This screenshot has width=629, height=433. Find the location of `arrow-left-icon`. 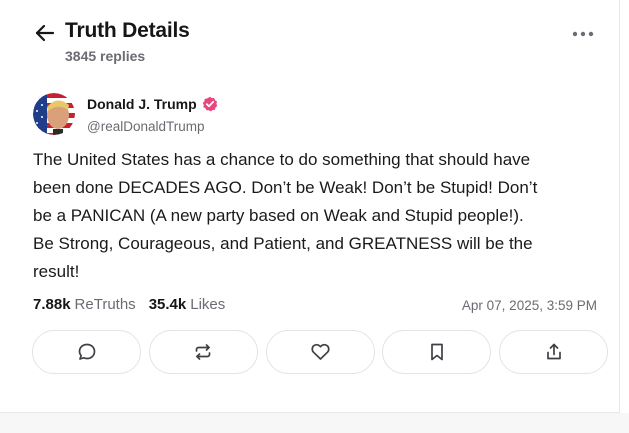

arrow-left-icon is located at coordinates (45, 33).